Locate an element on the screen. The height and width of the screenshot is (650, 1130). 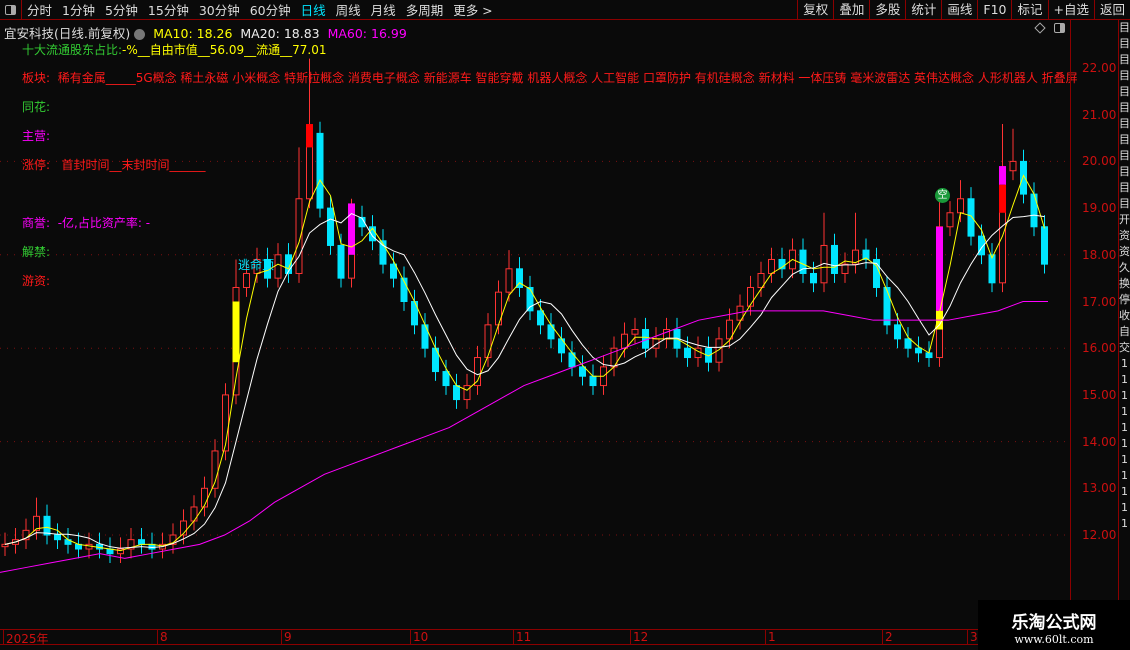
limit-line: 涨停: 首封时间__末封时间______ is located at coordinates (114, 164).